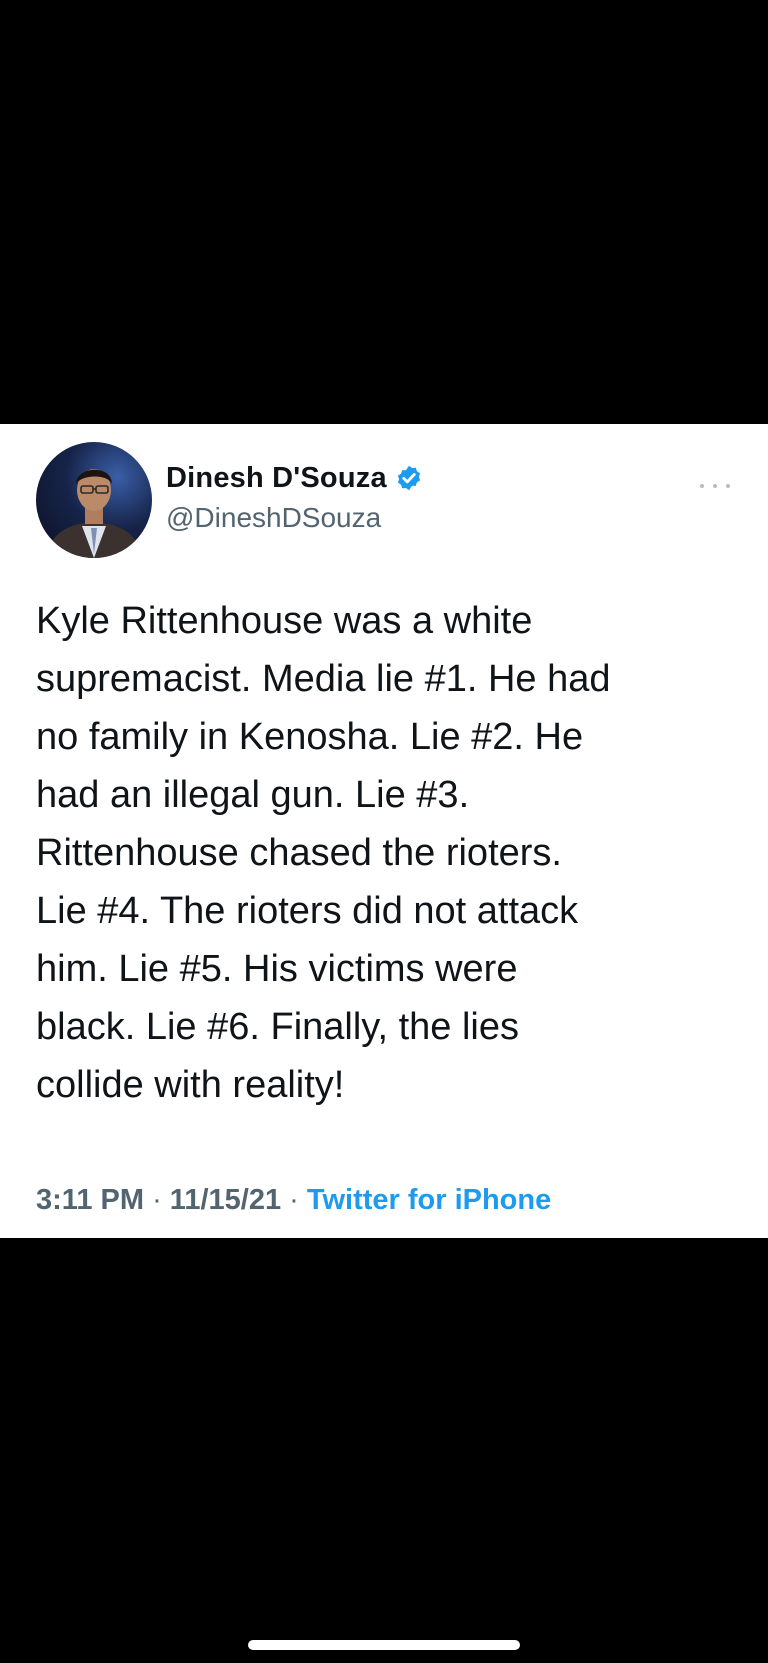 This screenshot has width=768, height=1663. I want to click on tweet-time: 3:11 PM, so click(90, 1200).